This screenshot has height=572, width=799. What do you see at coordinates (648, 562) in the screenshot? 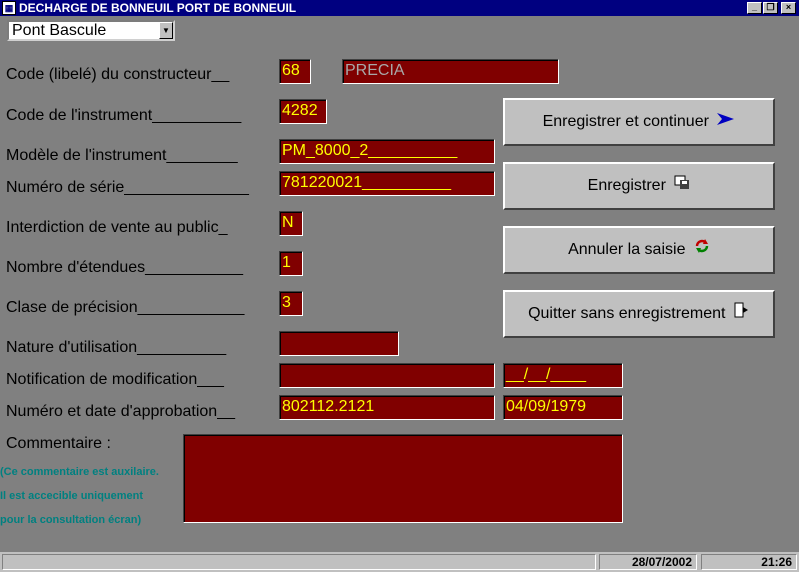
I see `status-date: 28/07/2002` at bounding box center [648, 562].